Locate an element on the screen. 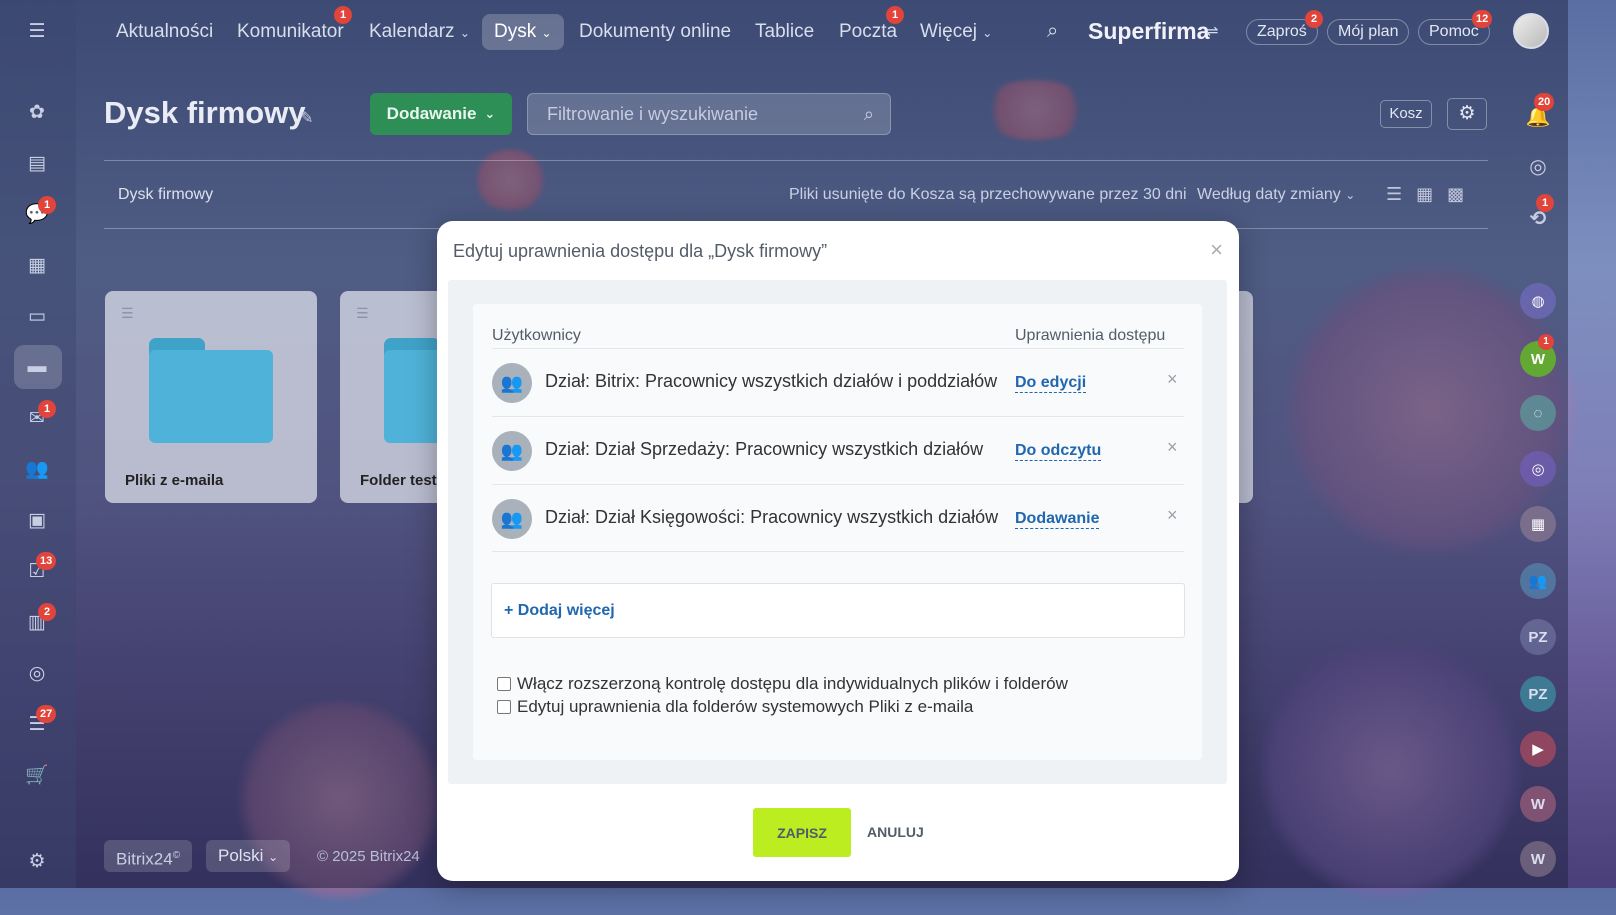  search-input: Filtrowanie i wyszukiwanie ⌕ is located at coordinates (709, 114).